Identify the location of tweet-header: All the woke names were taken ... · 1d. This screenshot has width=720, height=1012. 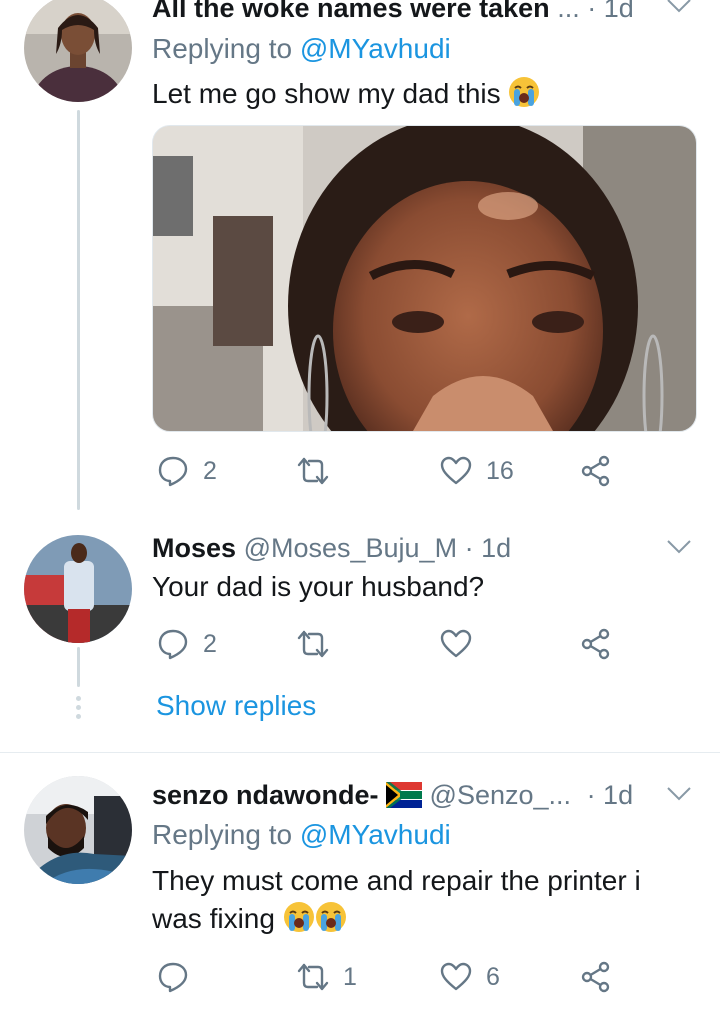
(393, 12).